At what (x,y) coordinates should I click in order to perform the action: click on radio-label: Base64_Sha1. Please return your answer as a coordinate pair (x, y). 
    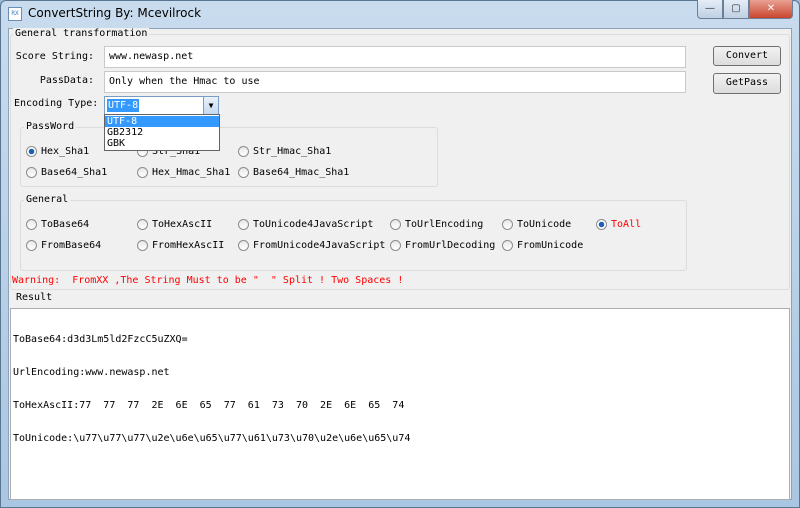
    Looking at the image, I should click on (74, 172).